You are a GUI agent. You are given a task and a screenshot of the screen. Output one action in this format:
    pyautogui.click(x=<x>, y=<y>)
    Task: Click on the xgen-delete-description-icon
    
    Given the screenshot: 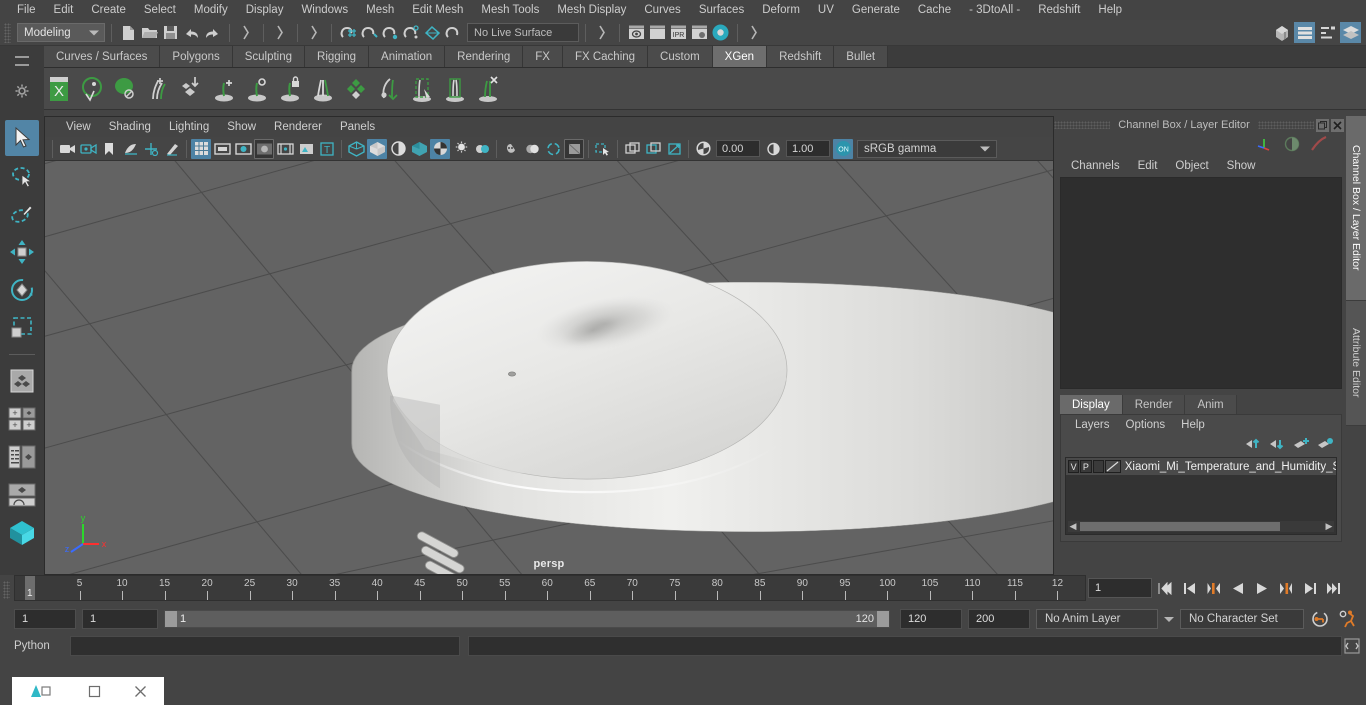 What is the action you would take?
    pyautogui.click(x=488, y=89)
    